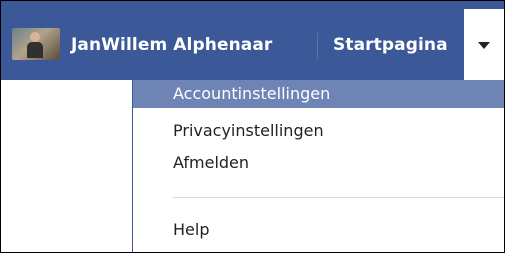 The width and height of the screenshot is (505, 253). Describe the element at coordinates (318, 230) in the screenshot. I see `menu-item-help: Help` at that location.